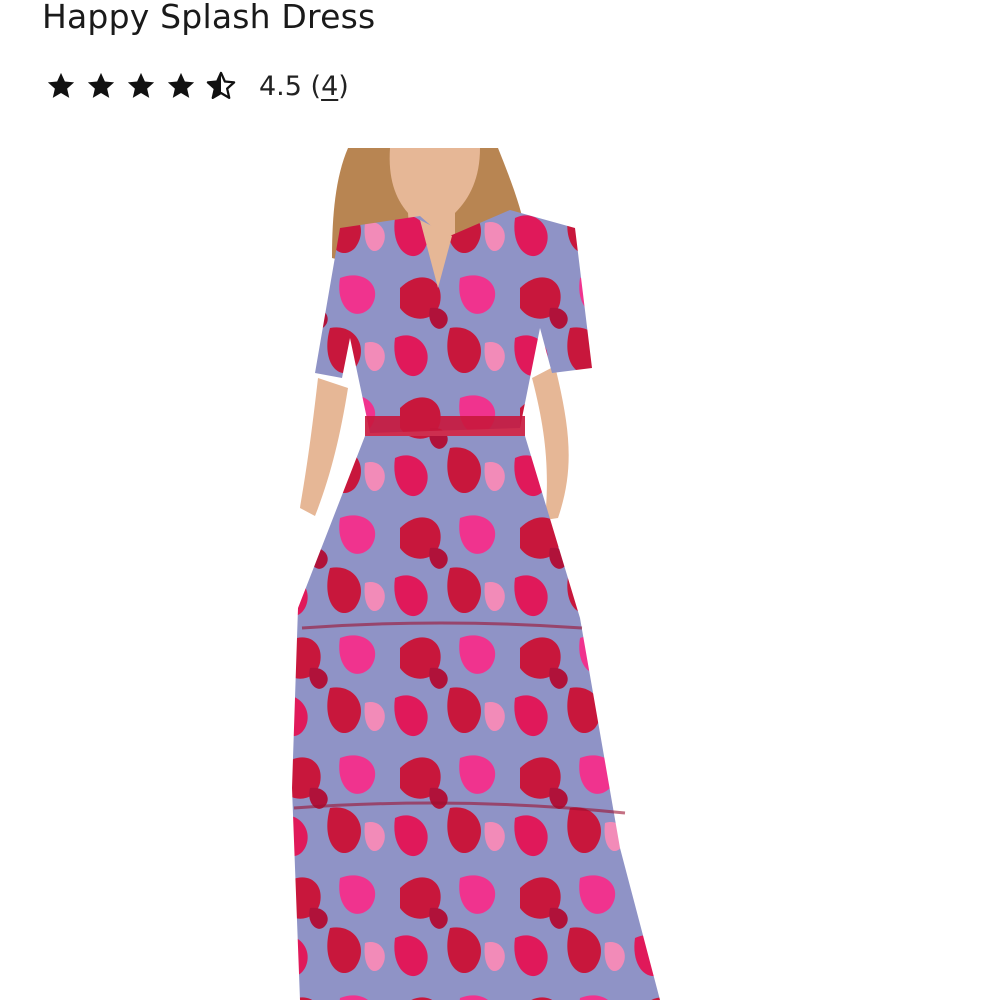 This screenshot has width=1000, height=1000. I want to click on close-paren: ), so click(343, 86).